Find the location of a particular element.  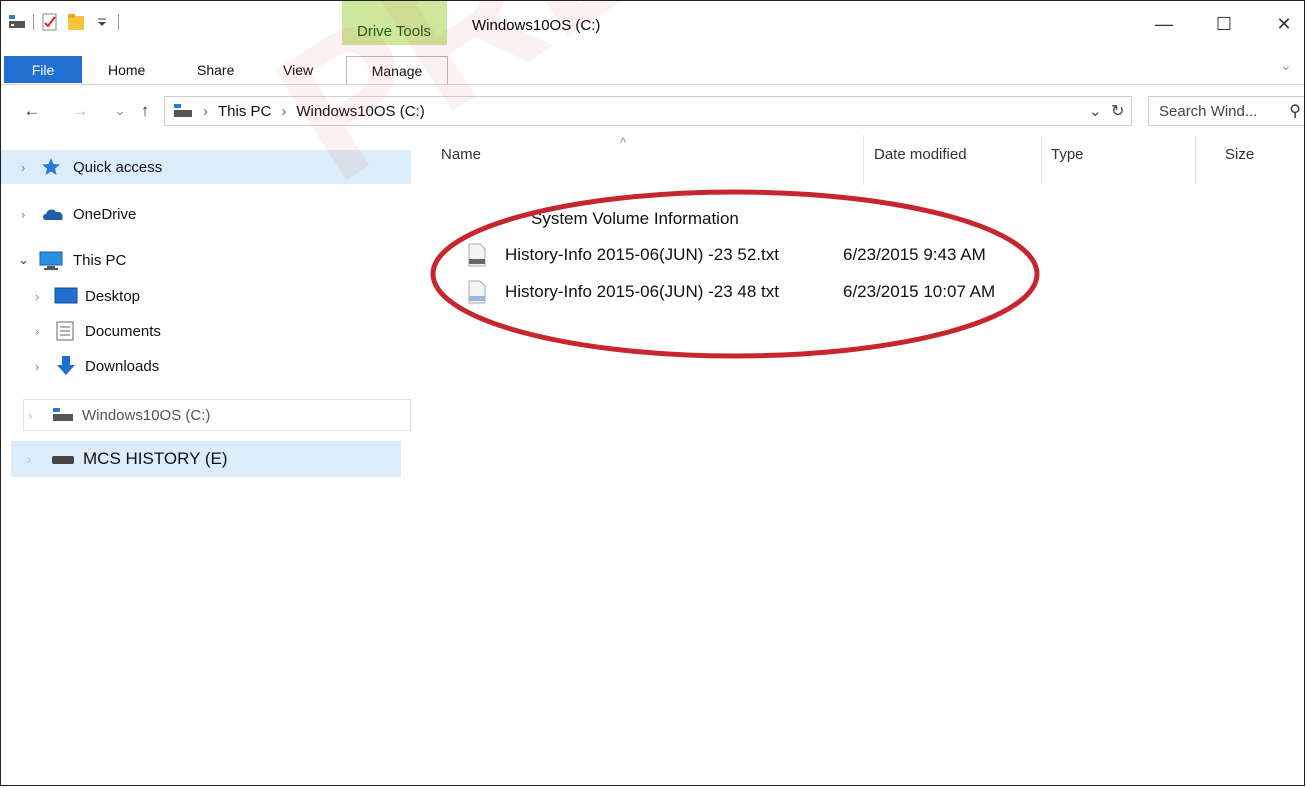

back-button: ← is located at coordinates (32, 111).